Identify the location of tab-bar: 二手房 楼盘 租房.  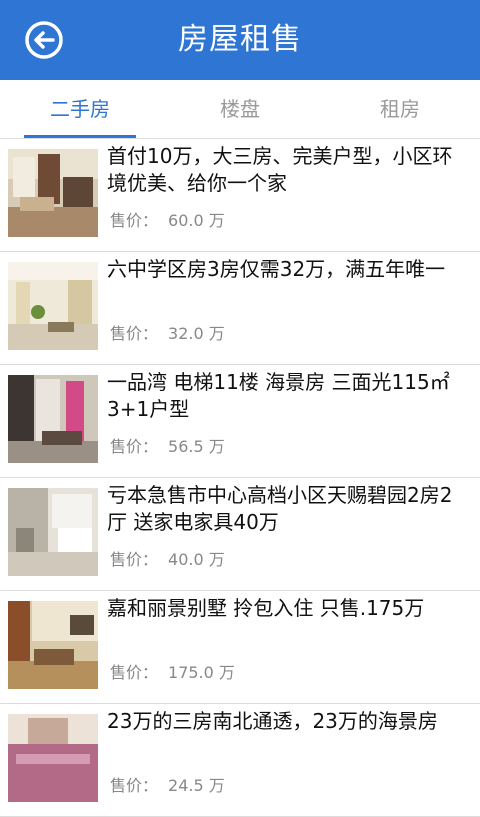
(240, 109).